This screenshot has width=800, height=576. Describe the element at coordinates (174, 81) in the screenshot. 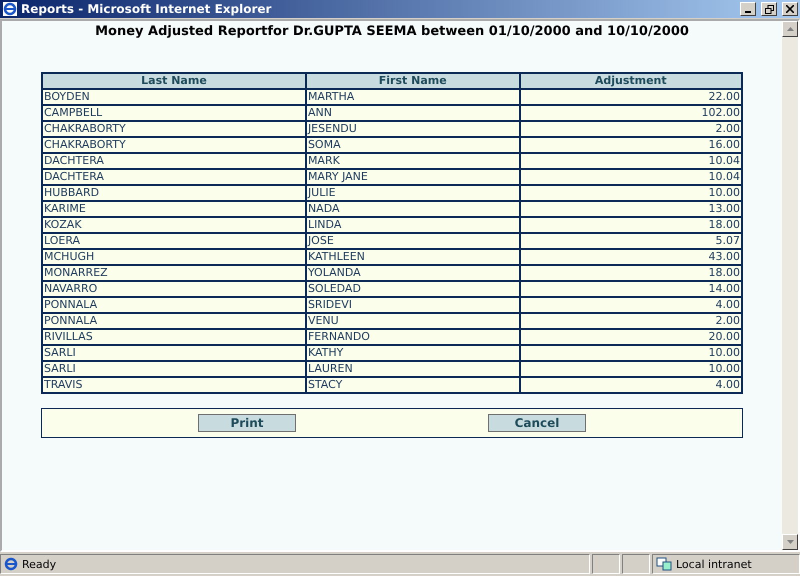

I see `column-header: Last Name` at that location.